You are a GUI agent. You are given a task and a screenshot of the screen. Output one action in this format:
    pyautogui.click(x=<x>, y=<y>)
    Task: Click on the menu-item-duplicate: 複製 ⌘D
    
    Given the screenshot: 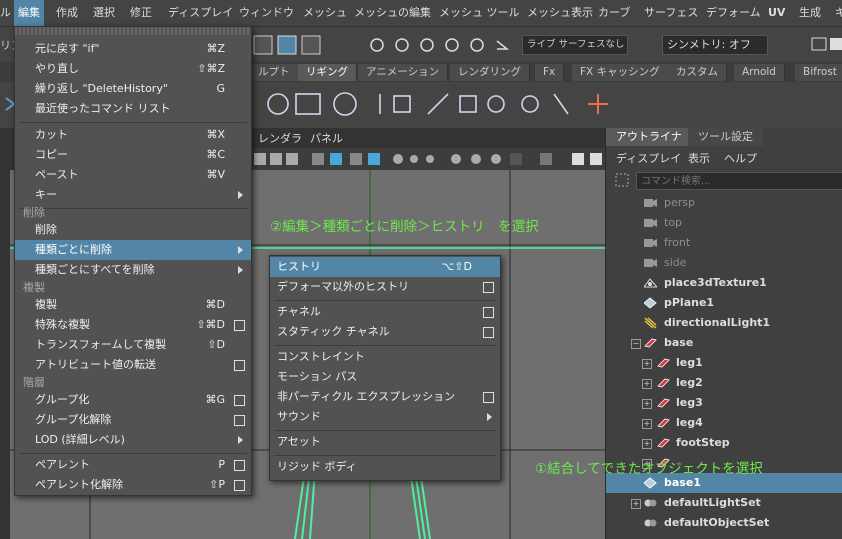 What is the action you would take?
    pyautogui.click(x=133, y=305)
    